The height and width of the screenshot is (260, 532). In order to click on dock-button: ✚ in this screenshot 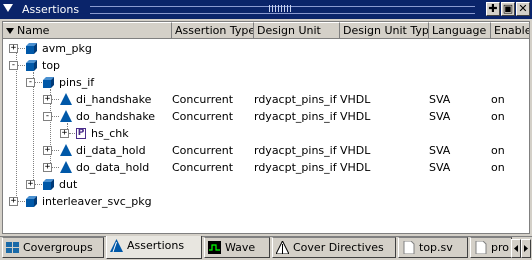, I will do `click(493, 9)`.